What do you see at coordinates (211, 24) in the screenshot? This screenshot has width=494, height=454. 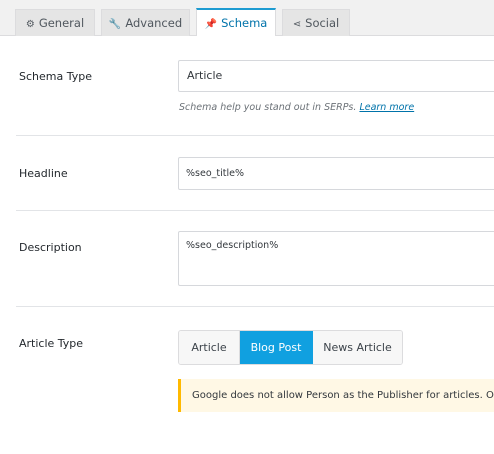 I see `pin-icon: 📌` at bounding box center [211, 24].